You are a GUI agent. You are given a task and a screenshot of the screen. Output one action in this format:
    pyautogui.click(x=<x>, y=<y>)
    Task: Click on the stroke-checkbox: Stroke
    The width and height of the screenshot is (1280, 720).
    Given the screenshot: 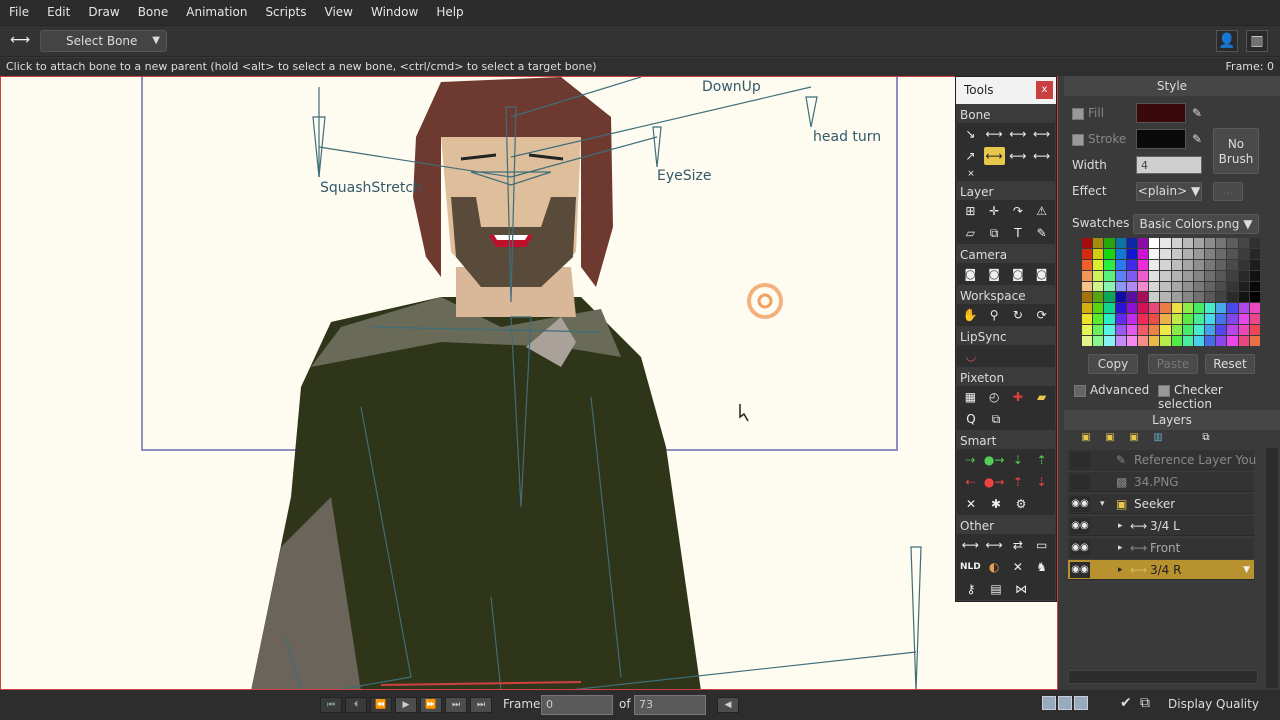 What is the action you would take?
    pyautogui.click(x=1099, y=139)
    